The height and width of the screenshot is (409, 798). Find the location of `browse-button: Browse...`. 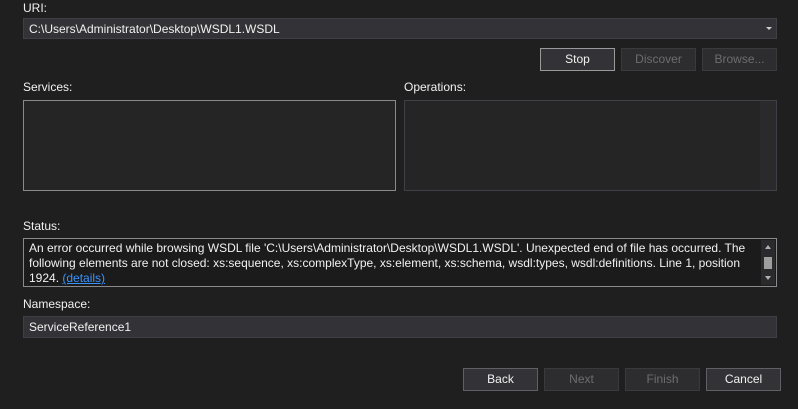

browse-button: Browse... is located at coordinates (739, 59).